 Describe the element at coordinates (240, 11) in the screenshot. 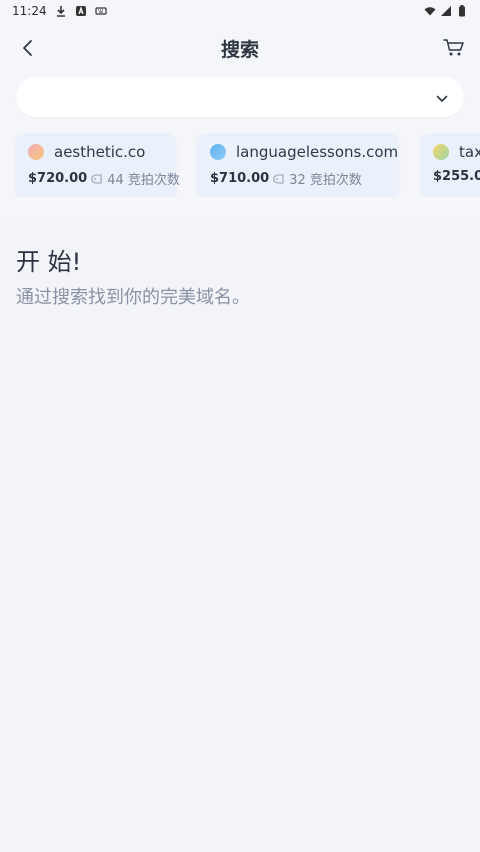

I see `status-bar: 11:24` at that location.